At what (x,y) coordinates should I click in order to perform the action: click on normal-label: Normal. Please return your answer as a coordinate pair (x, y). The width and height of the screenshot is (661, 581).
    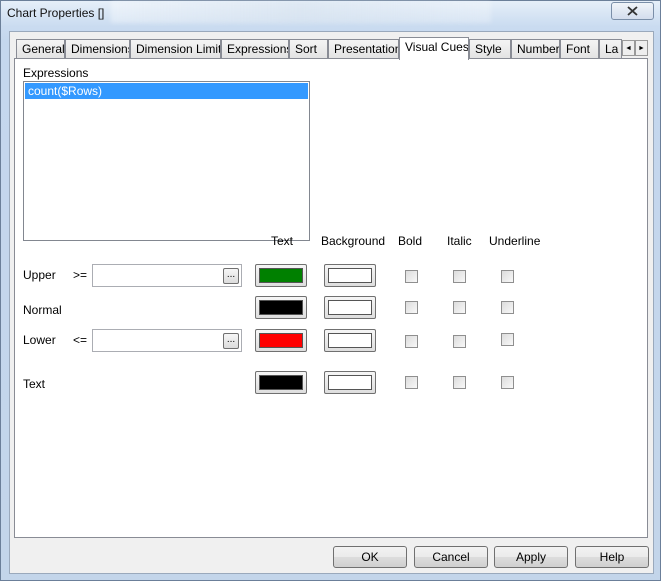
    Looking at the image, I should click on (42, 310).